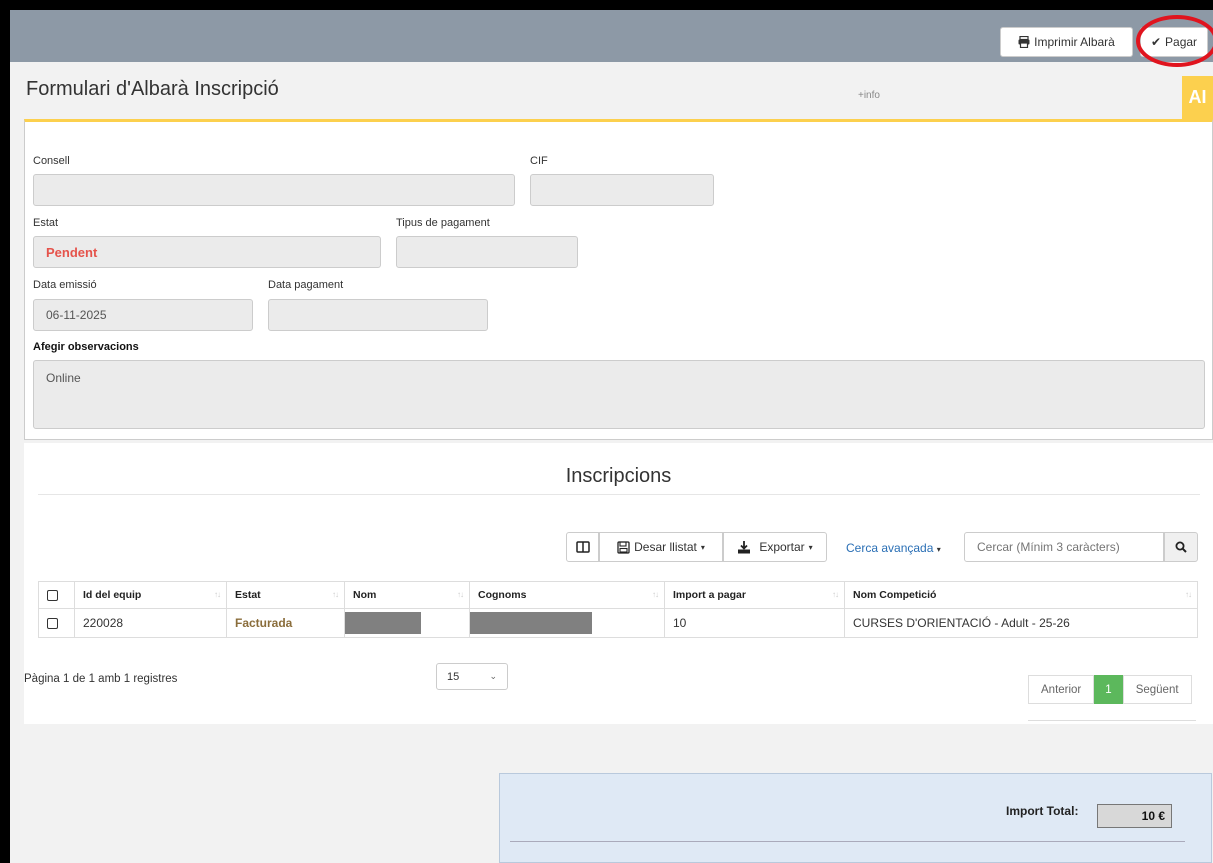 This screenshot has width=1213, height=863. Describe the element at coordinates (623, 547) in the screenshot. I see `floppy-disk-icon` at that location.